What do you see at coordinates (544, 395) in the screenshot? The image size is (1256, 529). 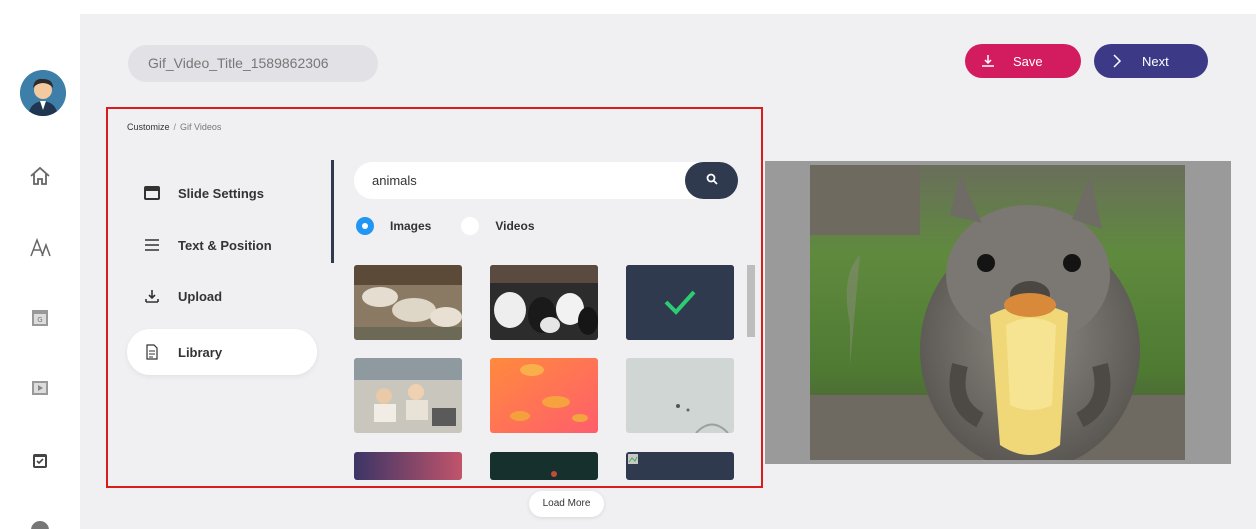 I see `library-thumb-jellyfish` at bounding box center [544, 395].